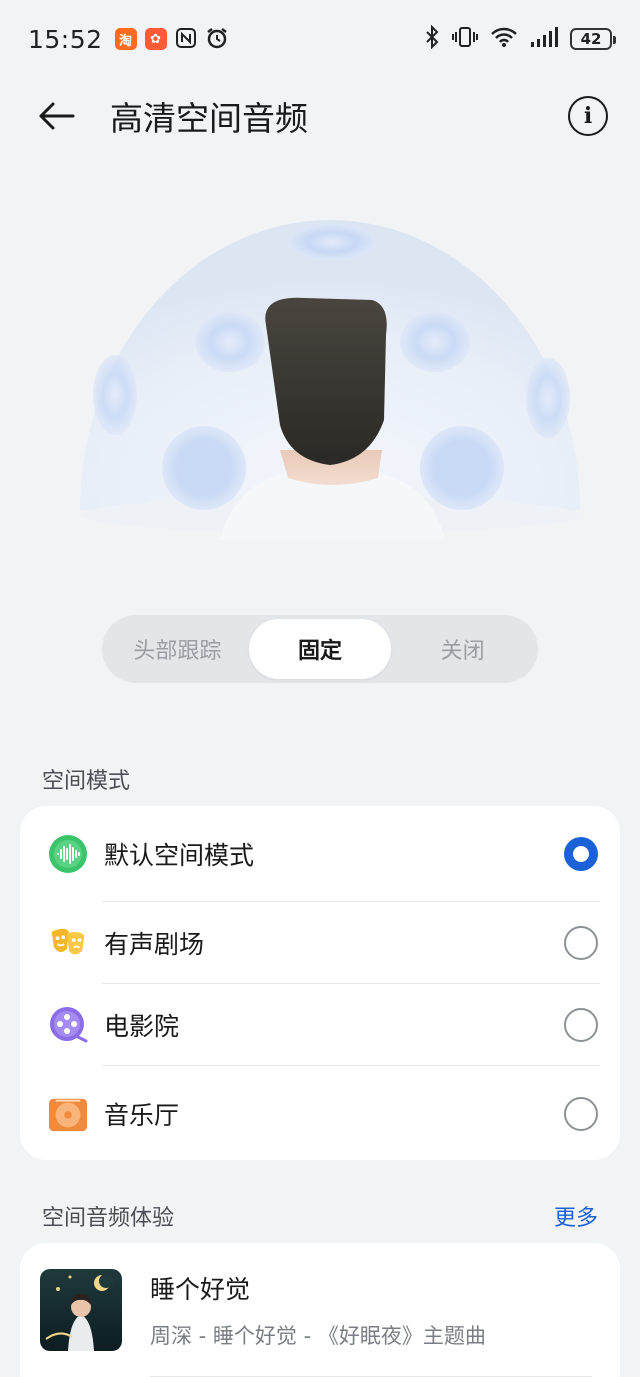  I want to click on speaker-lower-left-core, so click(204, 468).